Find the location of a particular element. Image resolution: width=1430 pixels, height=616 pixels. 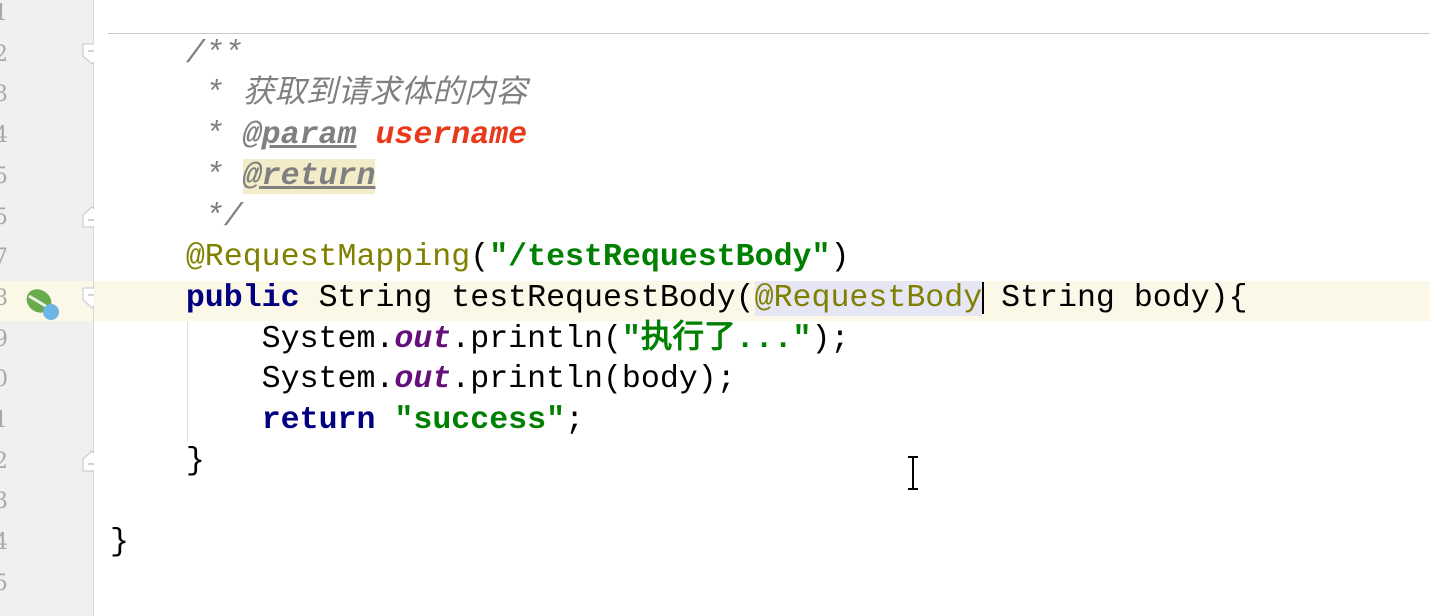

code-line: * @param username is located at coordinates (318, 135).